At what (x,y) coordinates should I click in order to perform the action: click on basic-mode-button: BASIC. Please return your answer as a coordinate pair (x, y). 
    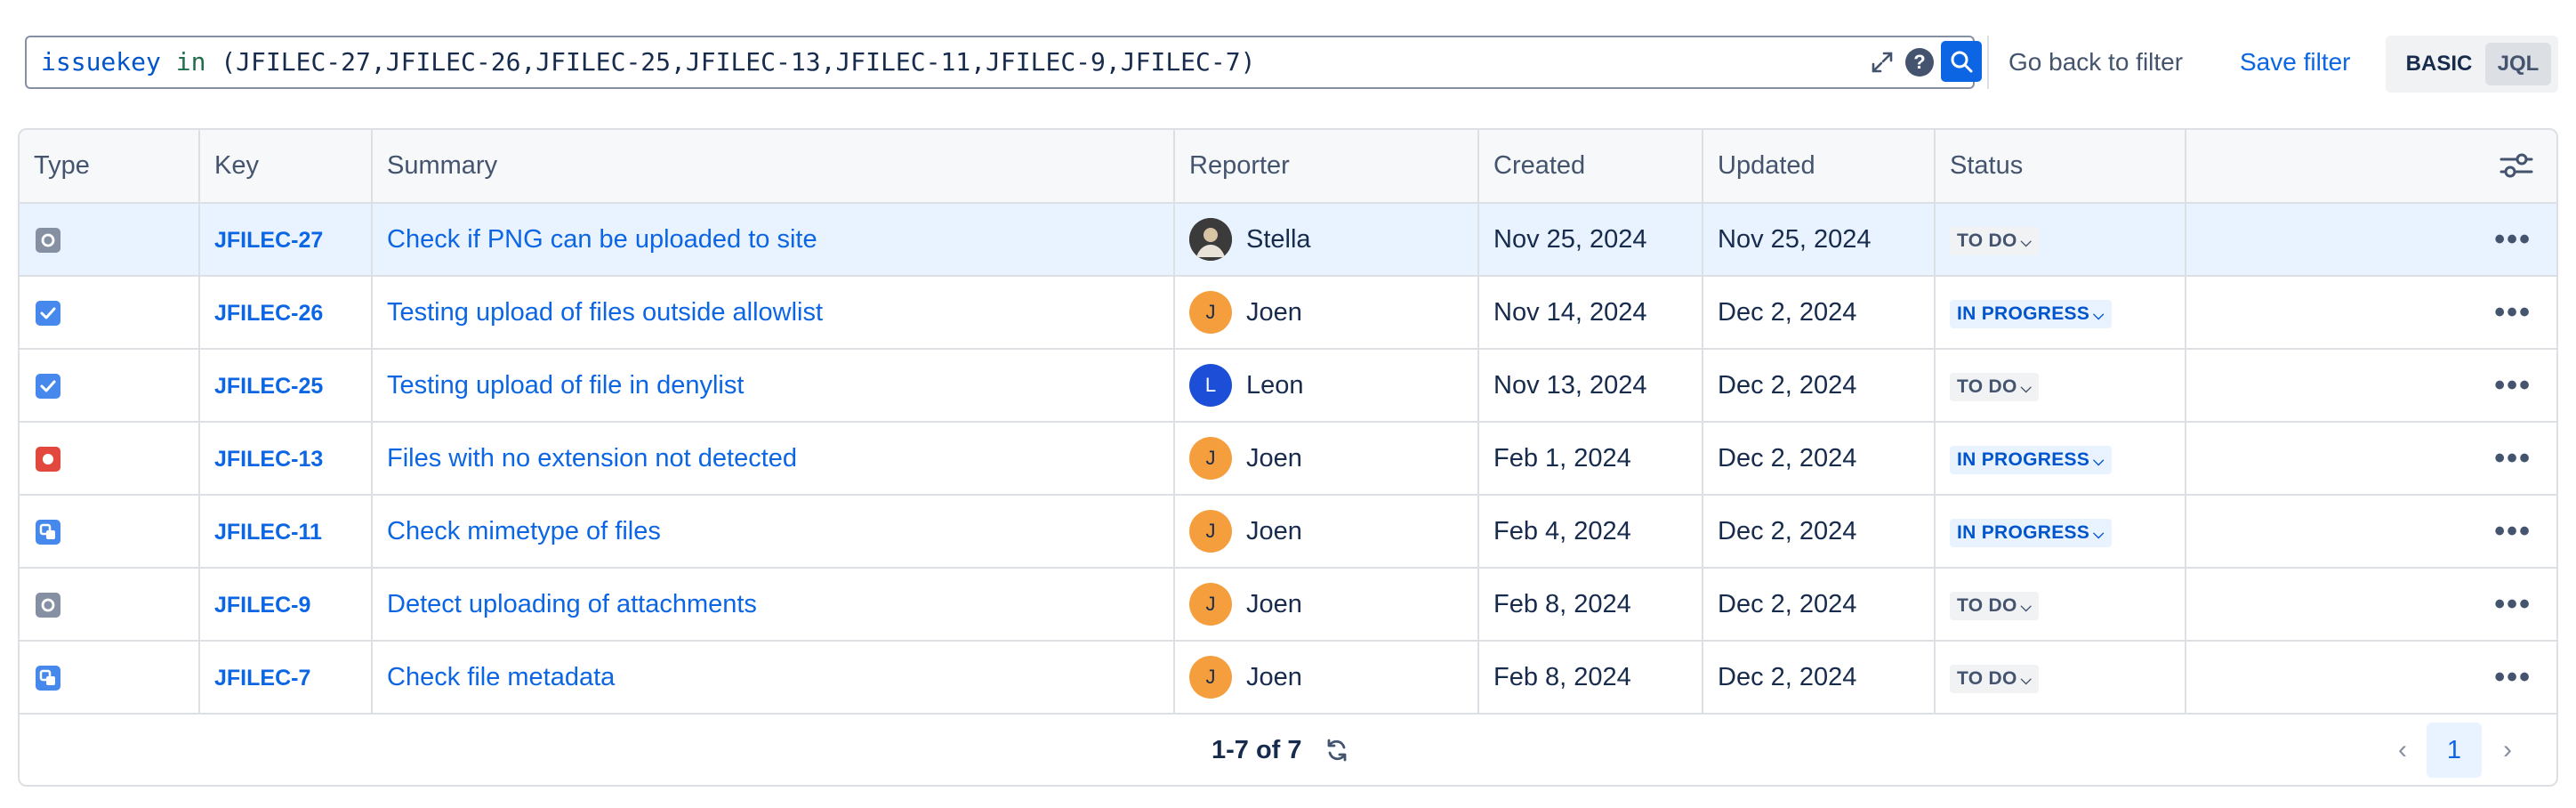
    Looking at the image, I should click on (2439, 64).